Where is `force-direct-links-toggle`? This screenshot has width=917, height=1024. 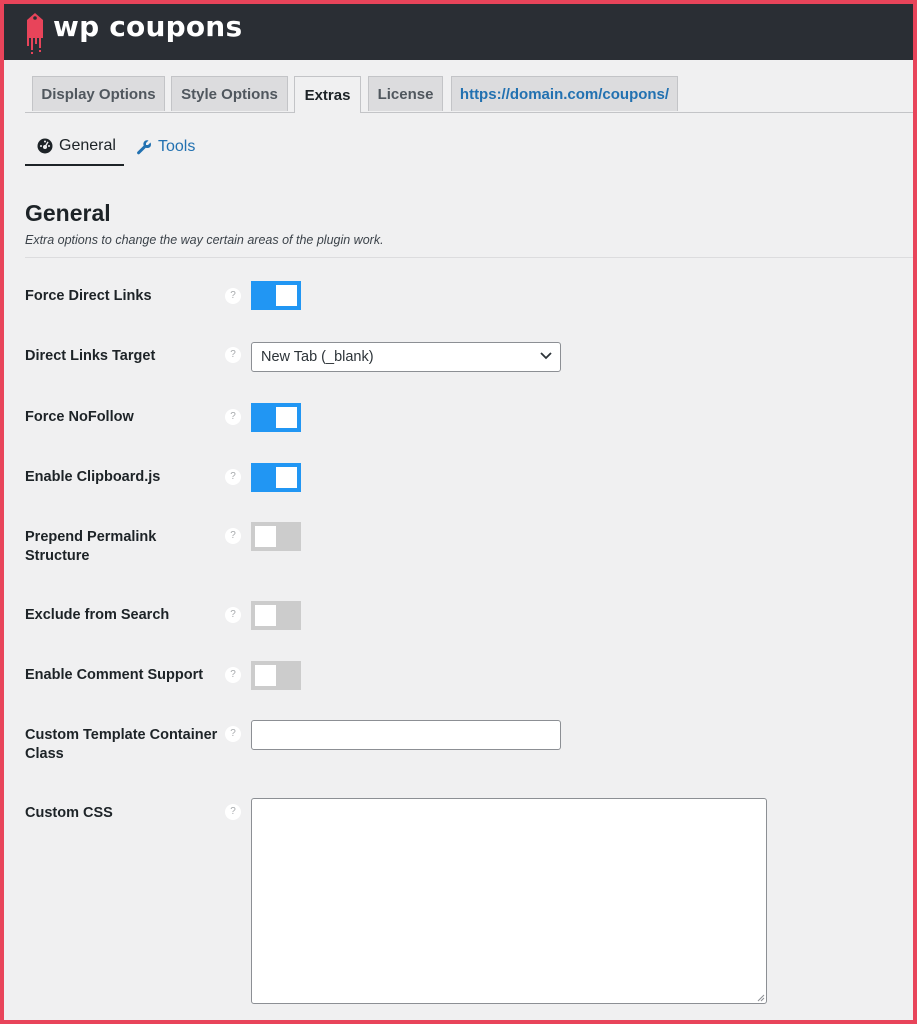
force-direct-links-toggle is located at coordinates (276, 295).